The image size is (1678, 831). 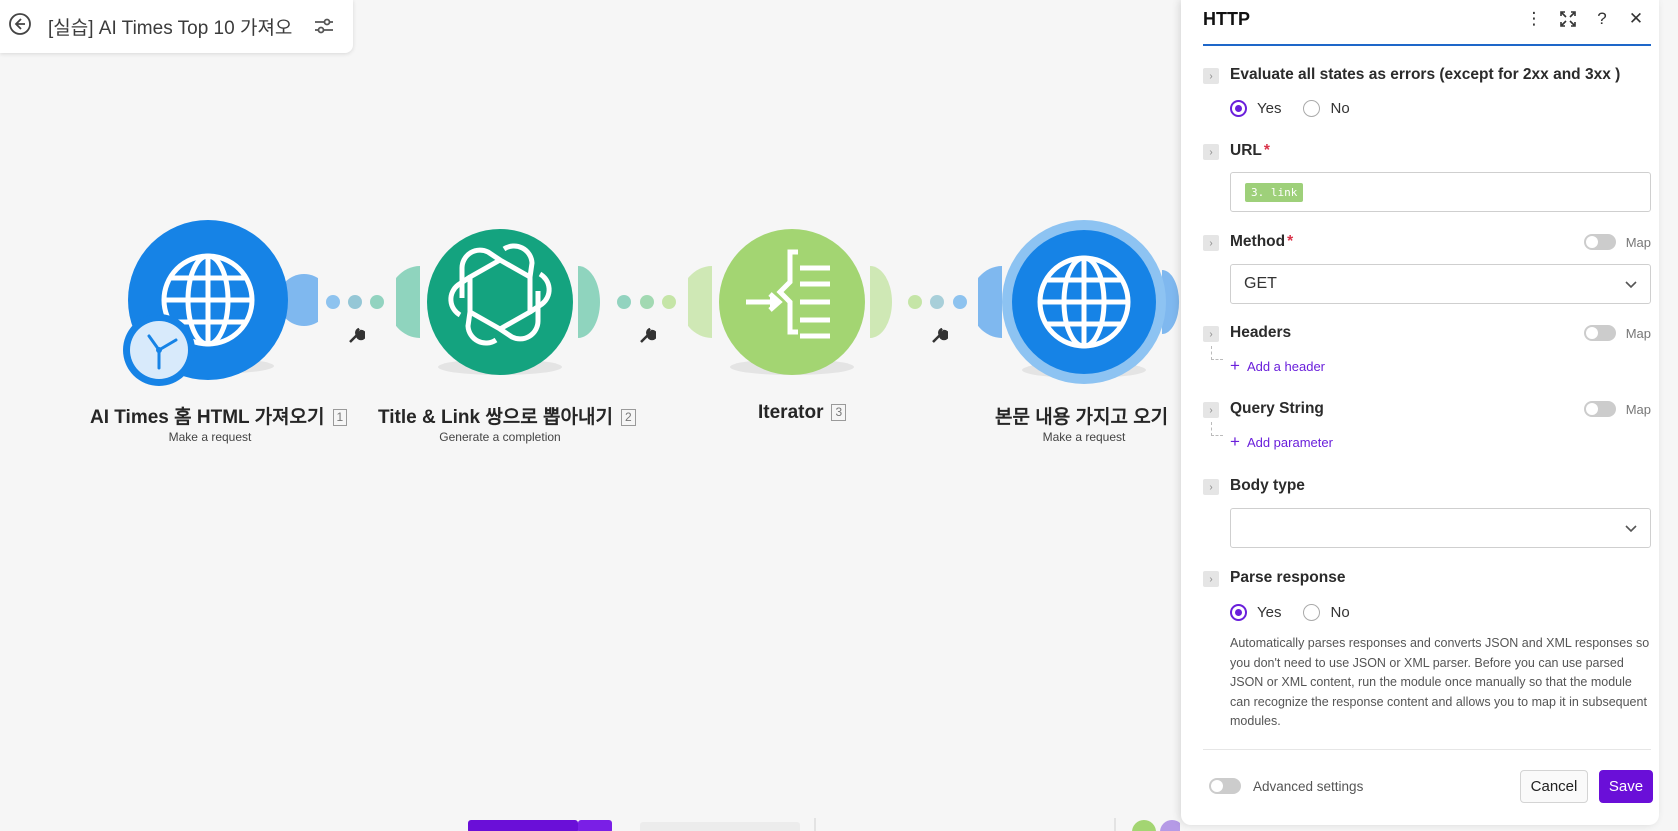 I want to click on field-label: Parse response, so click(x=1288, y=577).